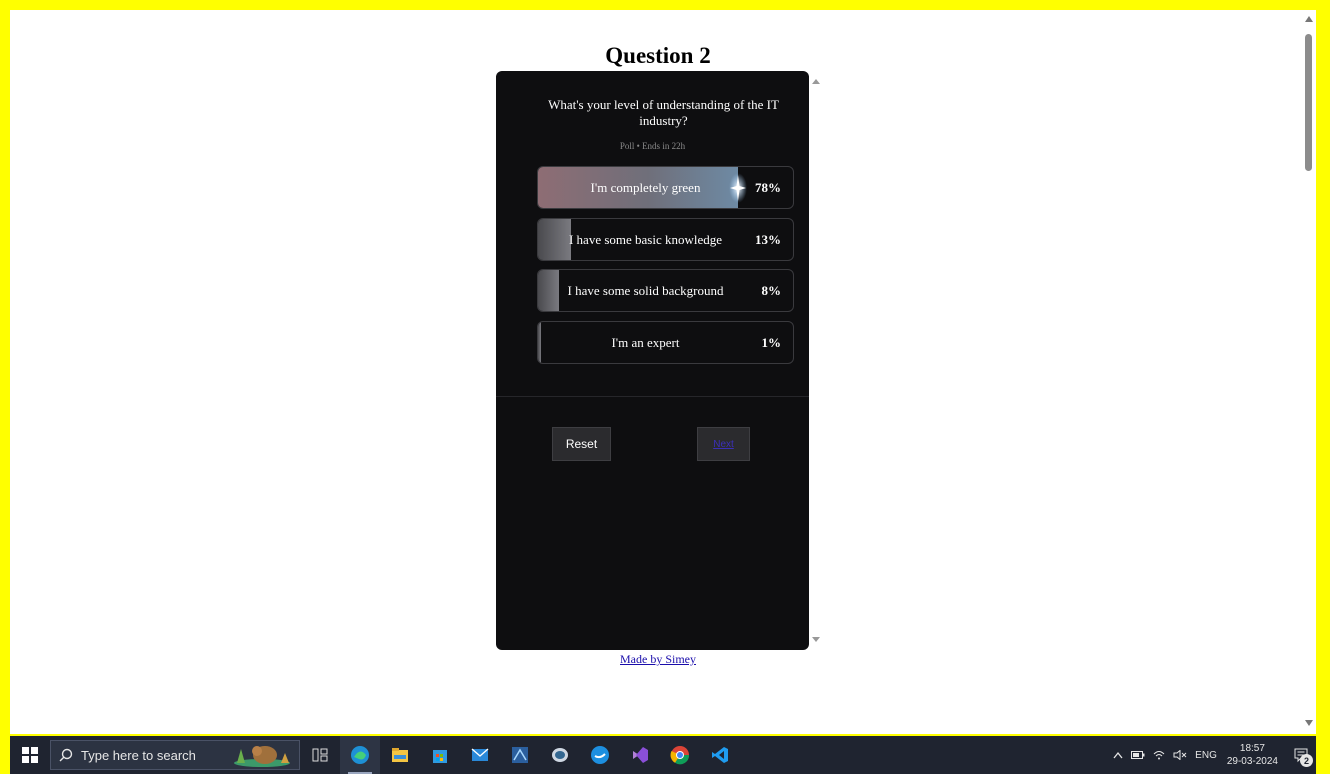 The image size is (1330, 774). Describe the element at coordinates (768, 239) in the screenshot. I see `poll-option-percent: 13%` at that location.